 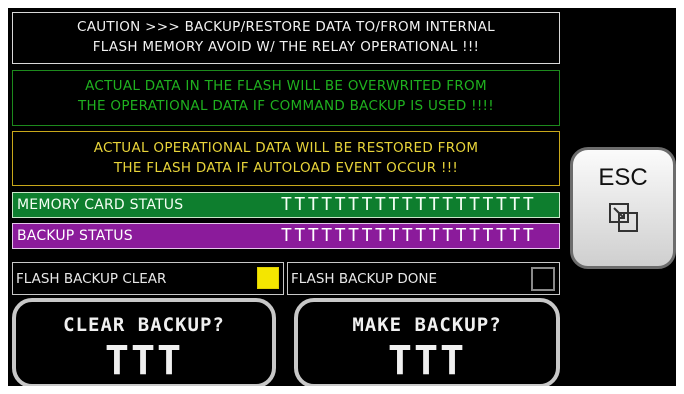 What do you see at coordinates (268, 278) in the screenshot?
I see `flash-backup-clear-indicator` at bounding box center [268, 278].